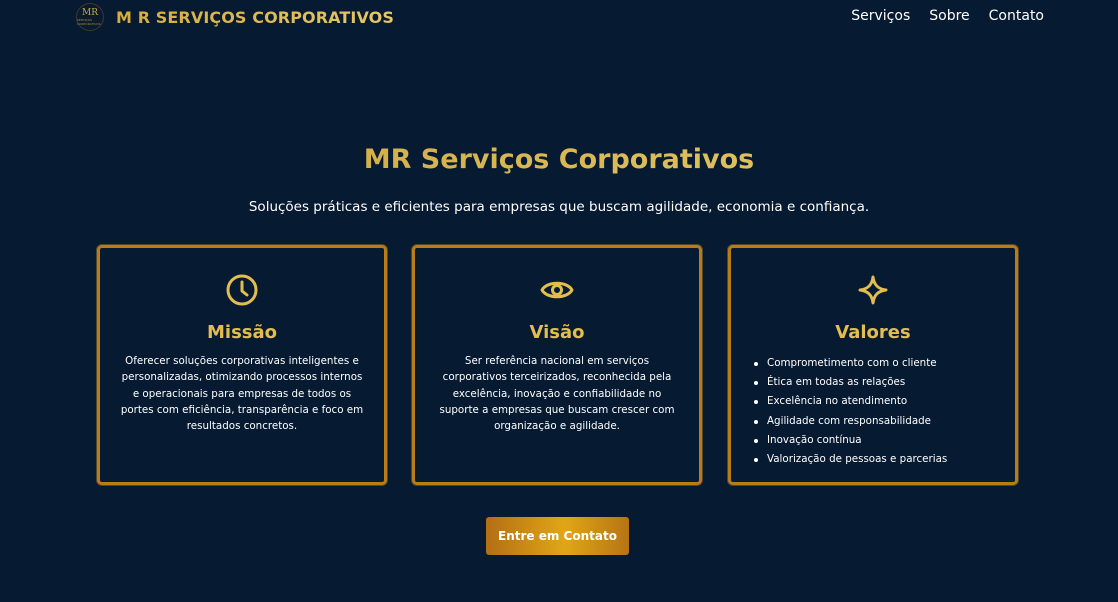 The image size is (1118, 602). I want to click on brand-name: M R SERVIÇOS CORPORATIVOS, so click(255, 17).